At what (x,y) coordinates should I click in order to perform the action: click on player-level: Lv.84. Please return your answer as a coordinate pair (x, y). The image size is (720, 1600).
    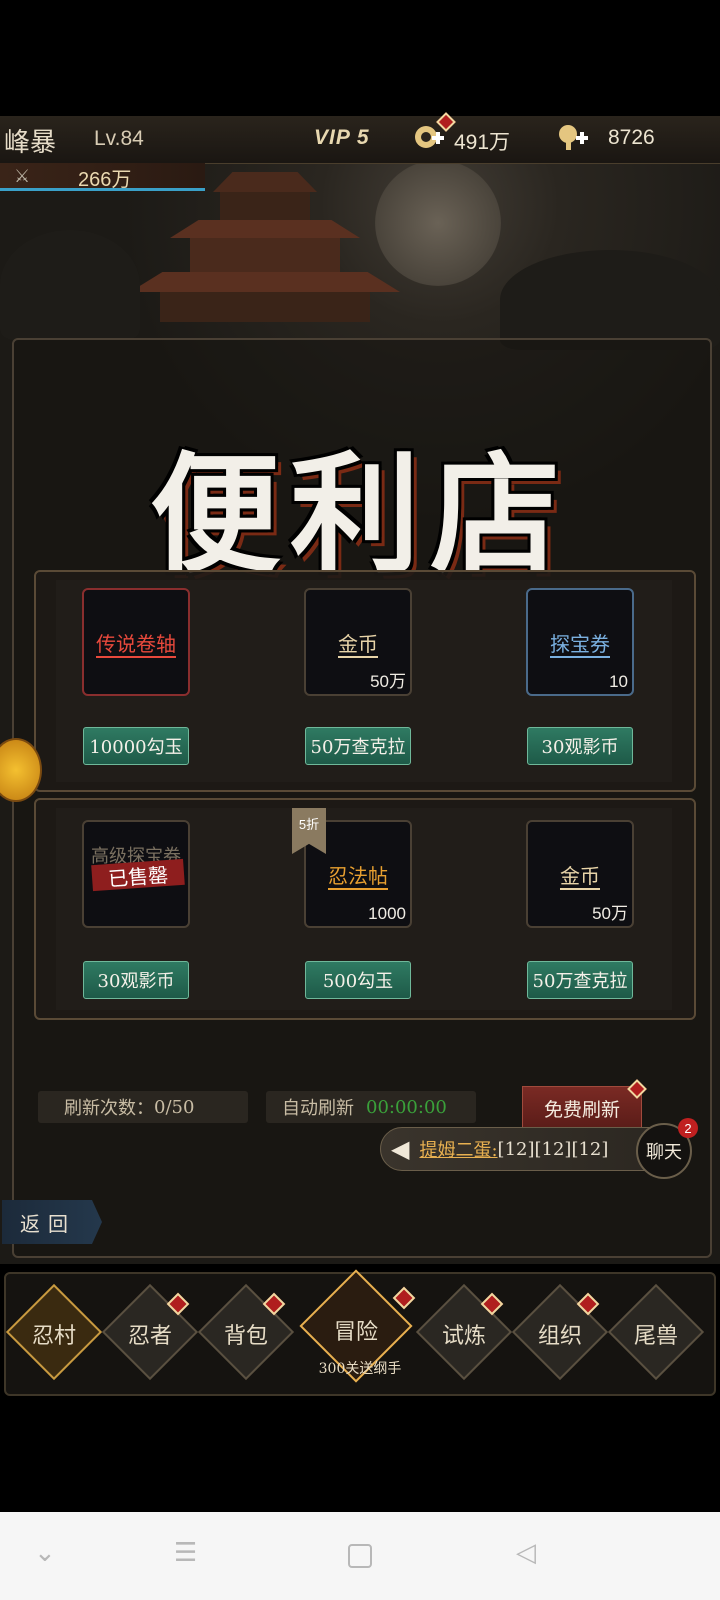
    Looking at the image, I should click on (119, 138).